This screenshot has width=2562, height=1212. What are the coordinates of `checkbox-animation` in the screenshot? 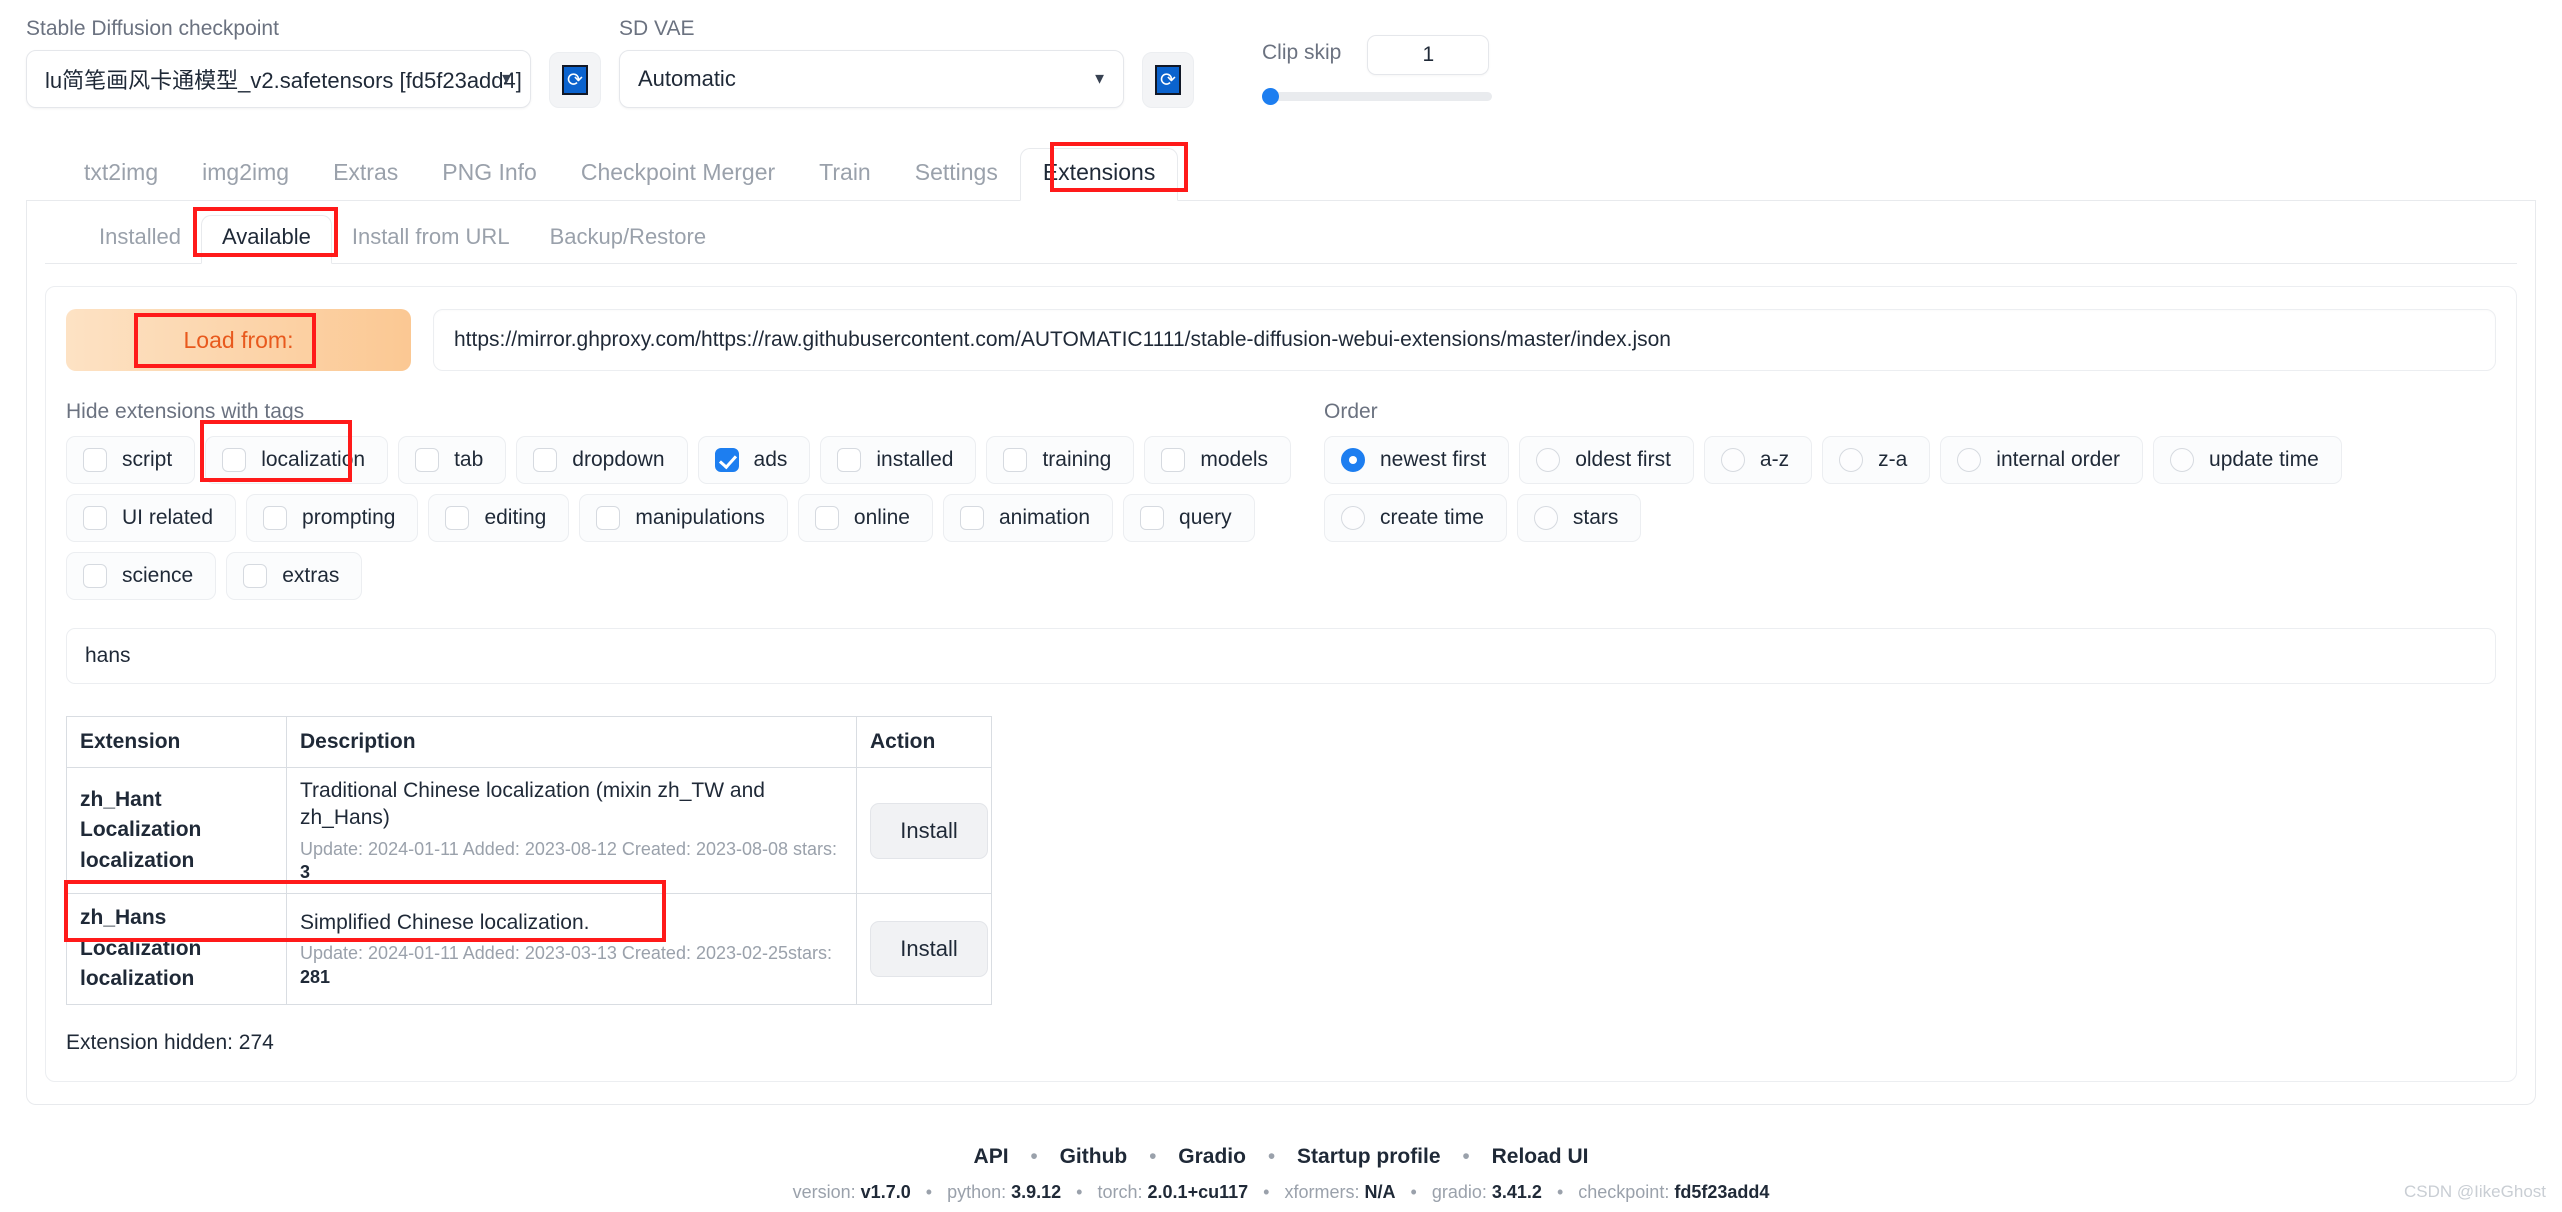 It's located at (971, 518).